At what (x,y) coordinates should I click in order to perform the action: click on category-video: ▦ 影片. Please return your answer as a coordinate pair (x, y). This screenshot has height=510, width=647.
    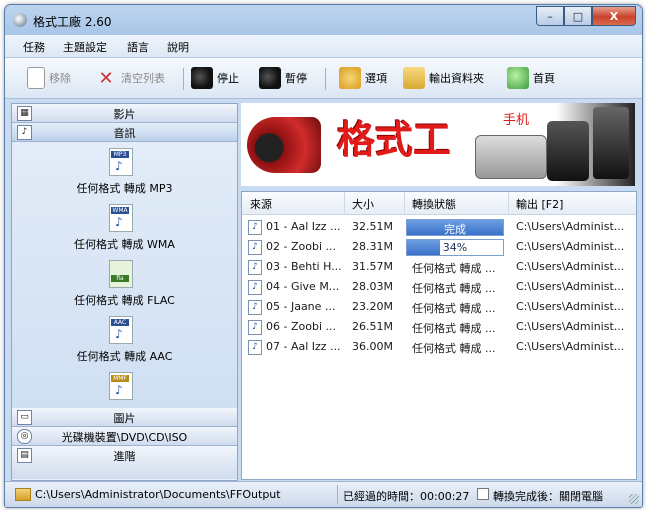
    Looking at the image, I should click on (124, 113).